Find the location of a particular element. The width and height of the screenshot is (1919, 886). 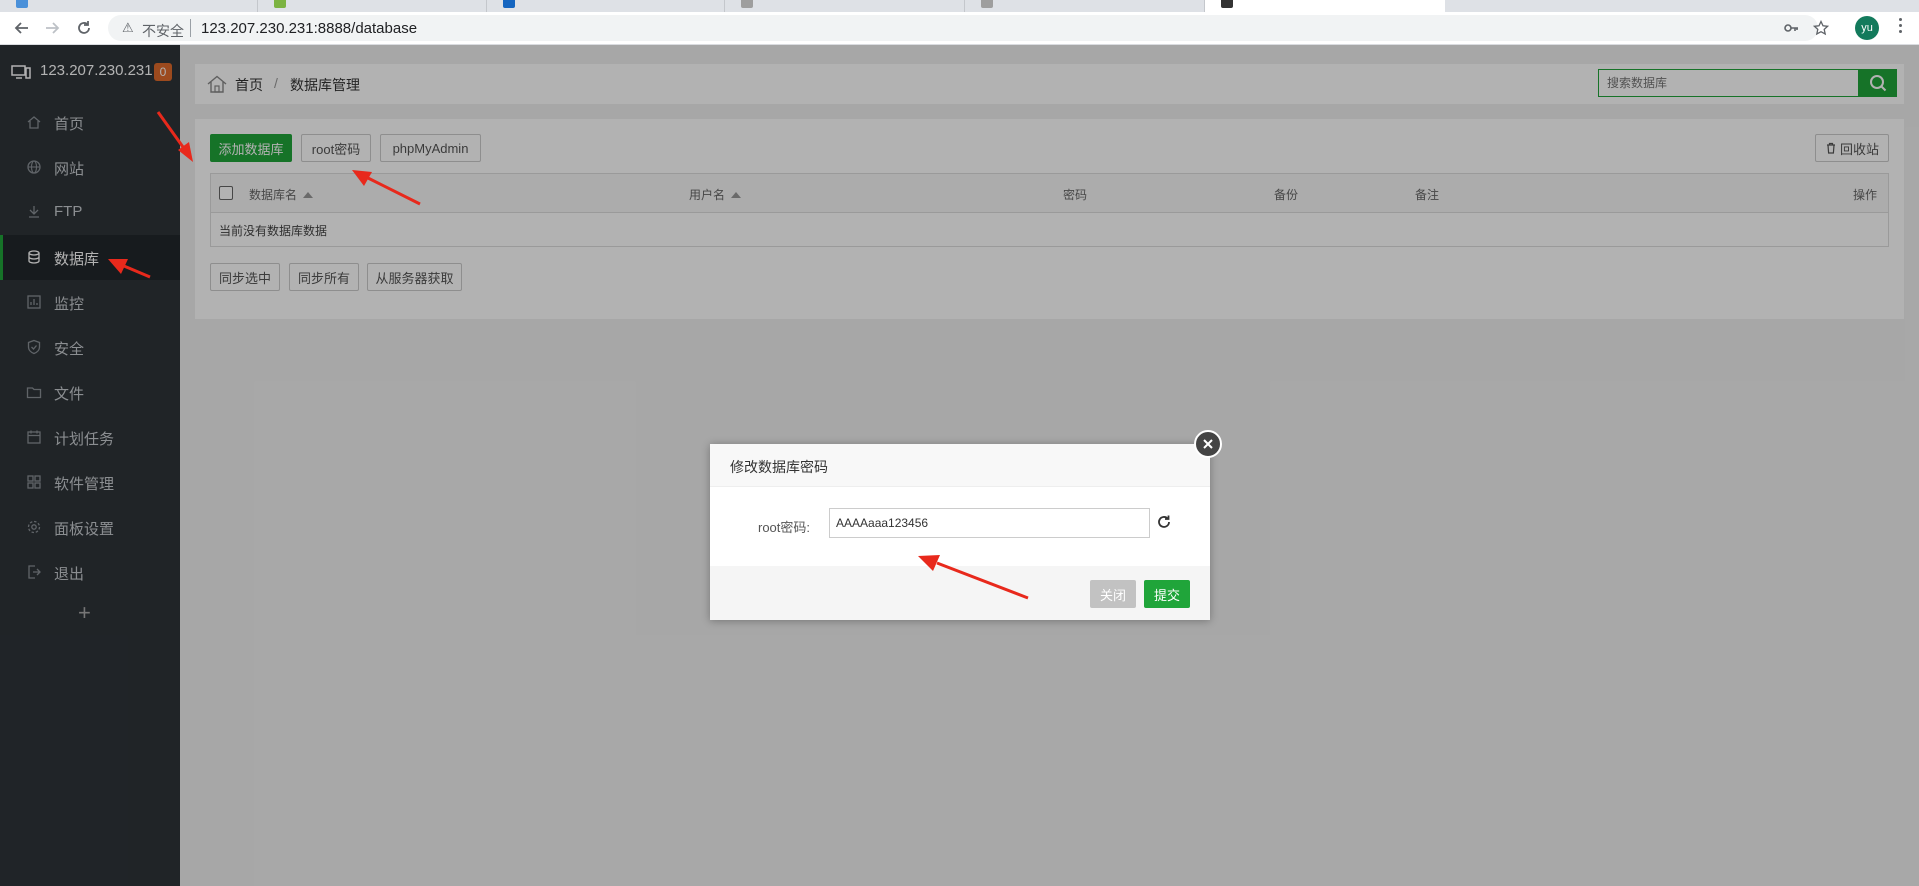

change-password-dialog: 修改数据库密码 root密码: 关闭 提交 is located at coordinates (966, 525).